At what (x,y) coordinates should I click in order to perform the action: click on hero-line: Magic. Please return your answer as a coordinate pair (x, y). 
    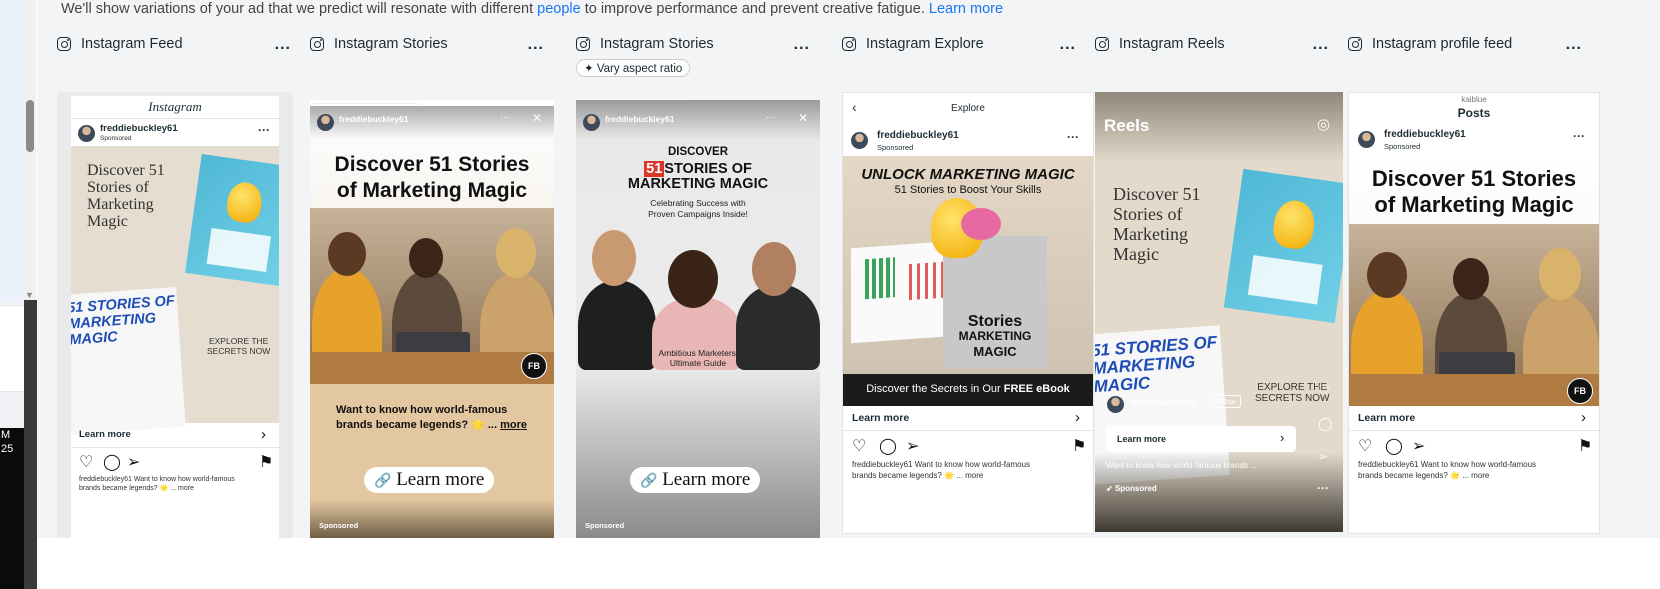
    Looking at the image, I should click on (107, 221).